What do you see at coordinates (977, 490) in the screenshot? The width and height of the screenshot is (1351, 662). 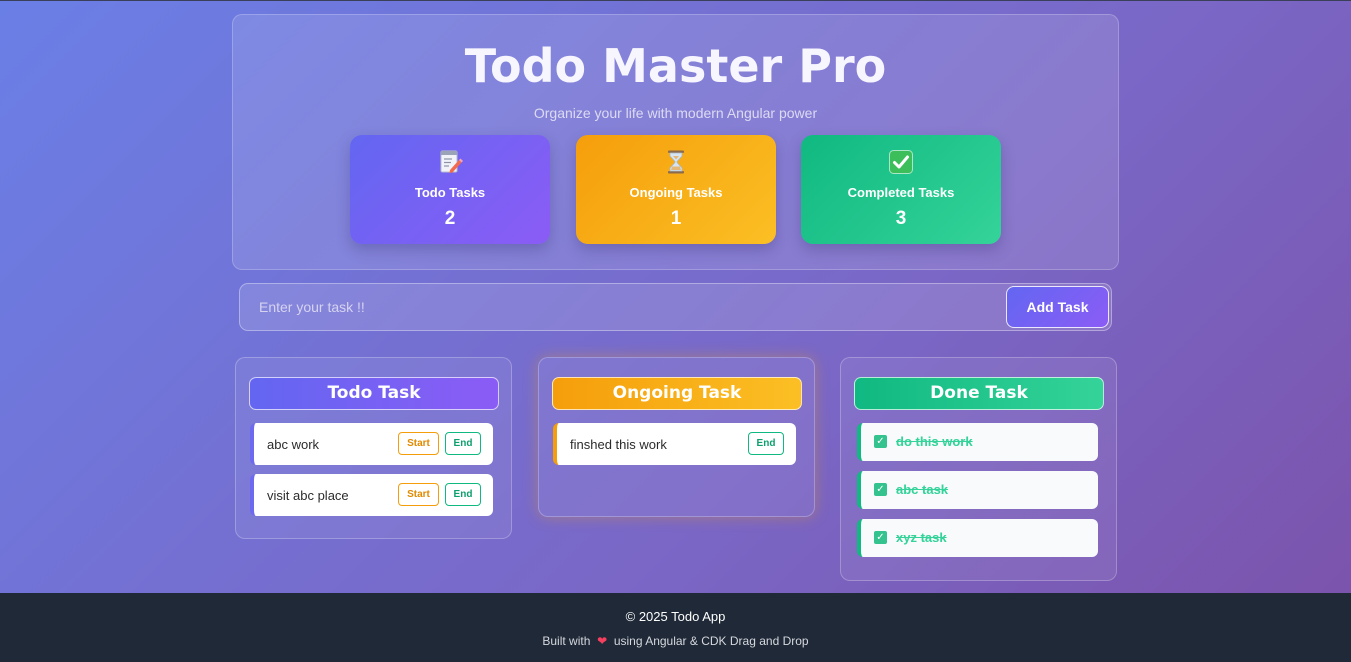 I see `done-task-card: ✓ abc task` at bounding box center [977, 490].